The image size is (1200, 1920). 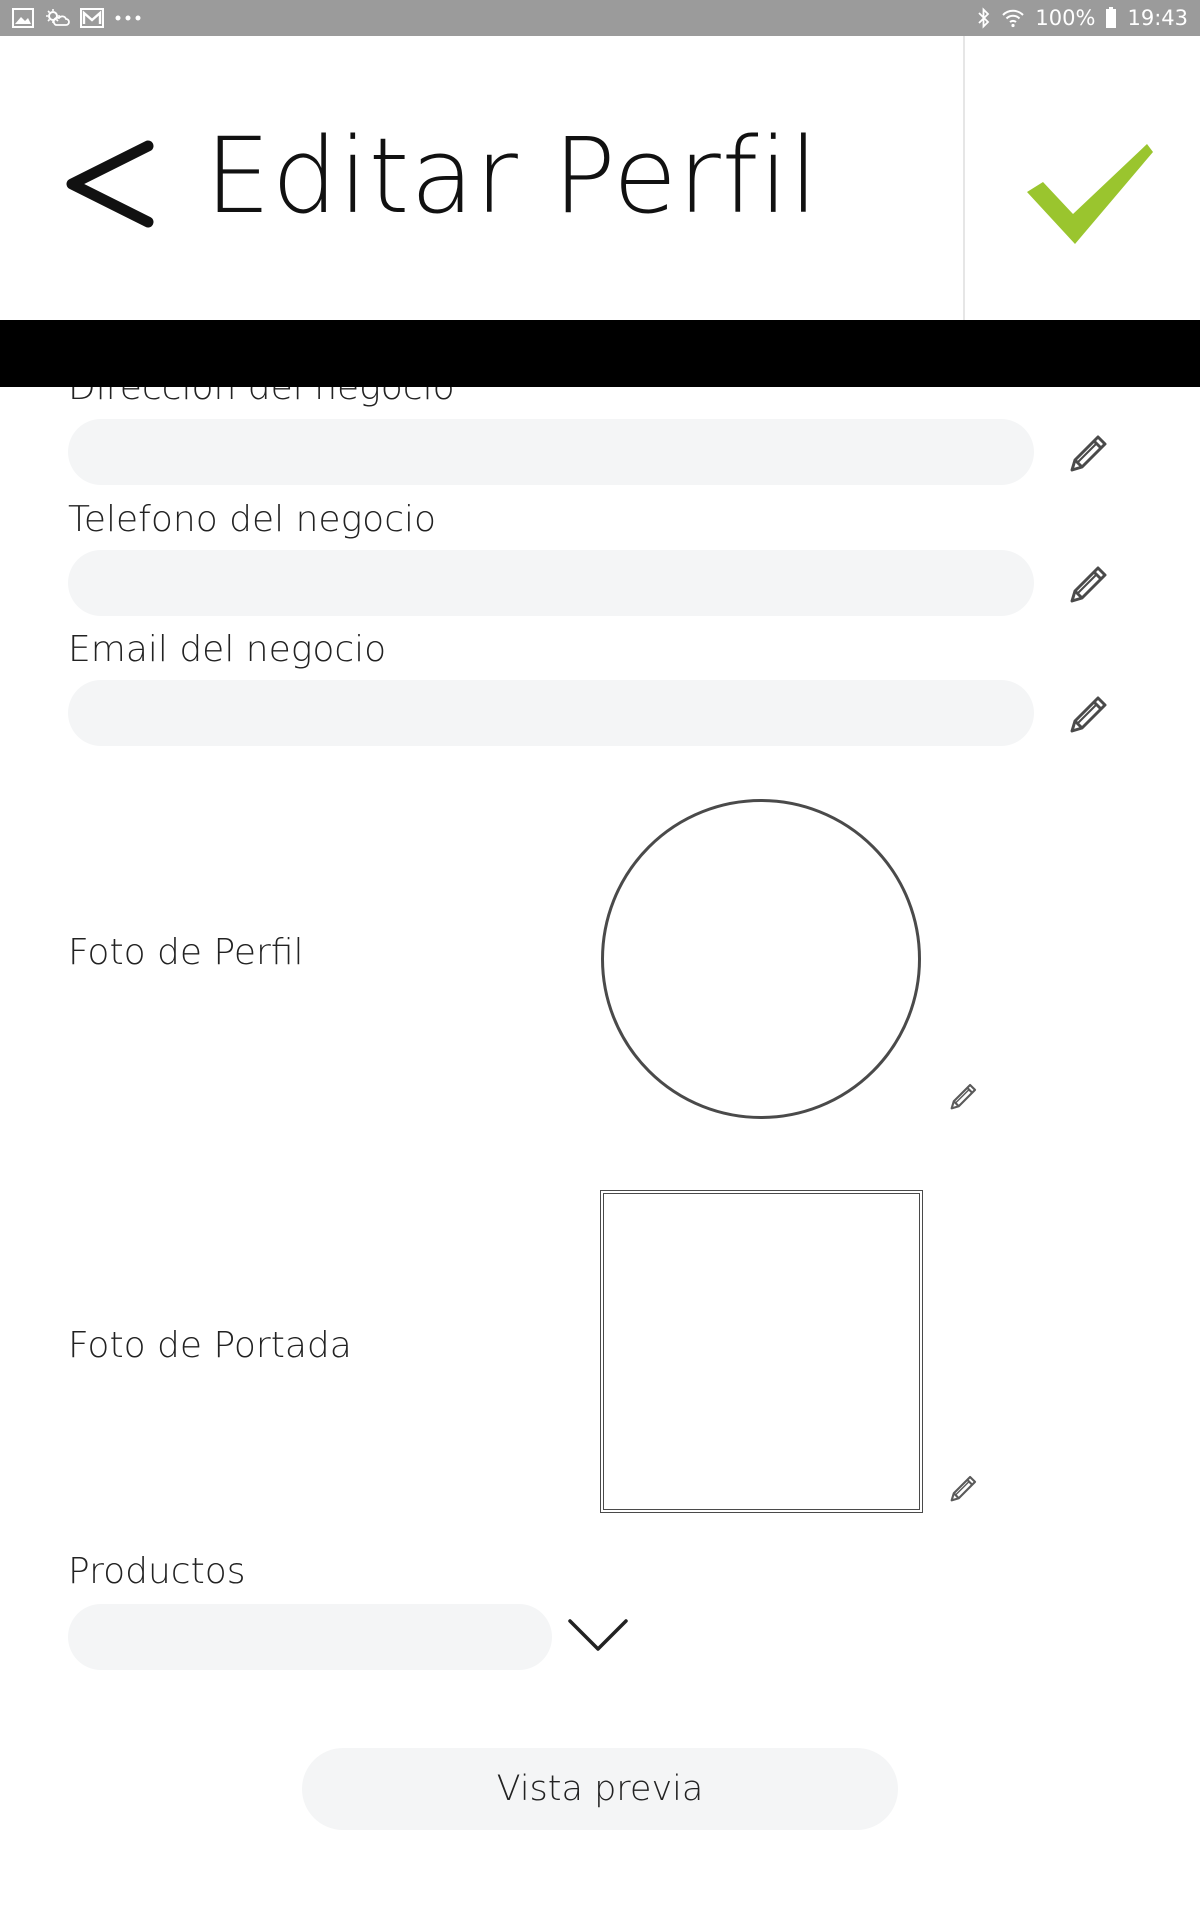 I want to click on products-select, so click(x=310, y=1637).